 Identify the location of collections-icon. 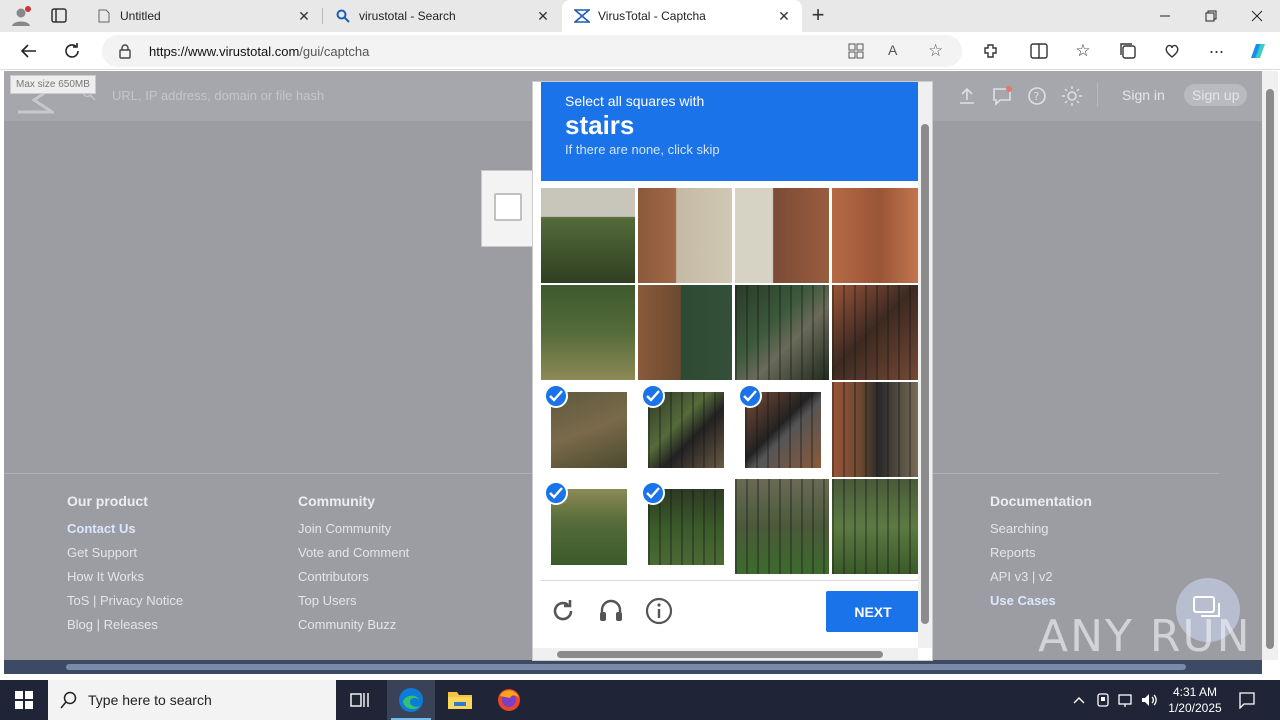
(1128, 51).